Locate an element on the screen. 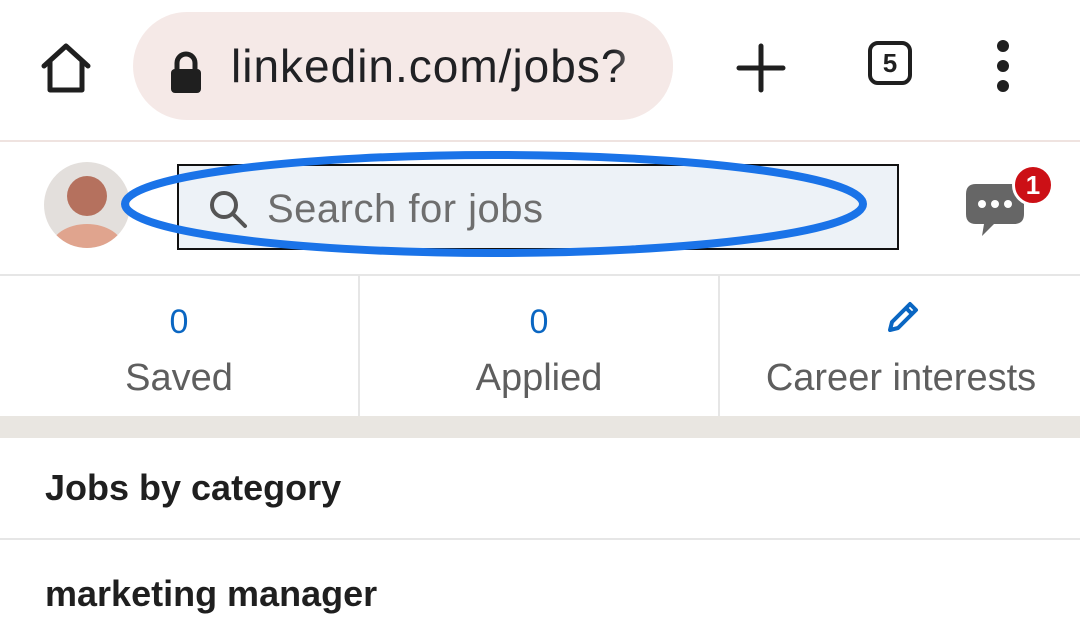  section-divider is located at coordinates (540, 427).